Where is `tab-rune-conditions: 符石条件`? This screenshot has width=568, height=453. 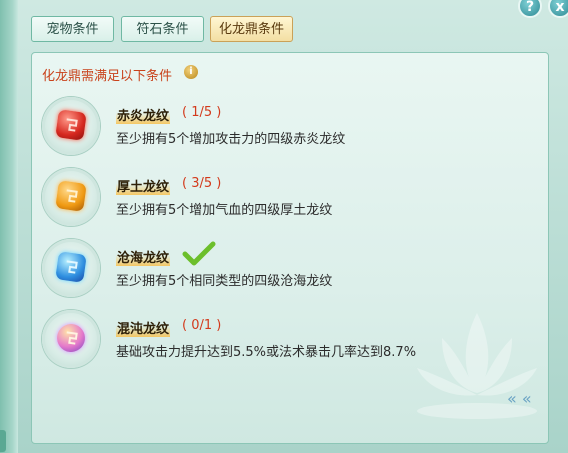
tab-rune-conditions: 符石条件 is located at coordinates (162, 29).